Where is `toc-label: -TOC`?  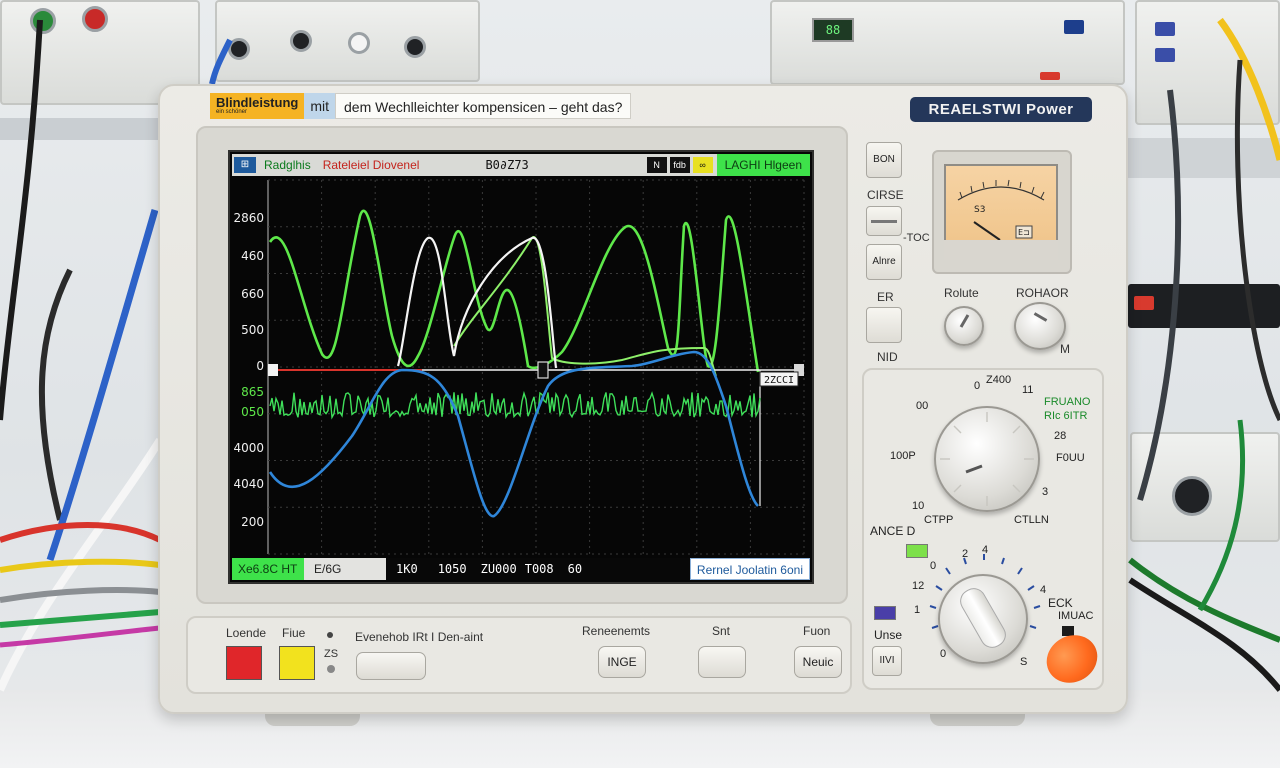 toc-label: -TOC is located at coordinates (916, 238).